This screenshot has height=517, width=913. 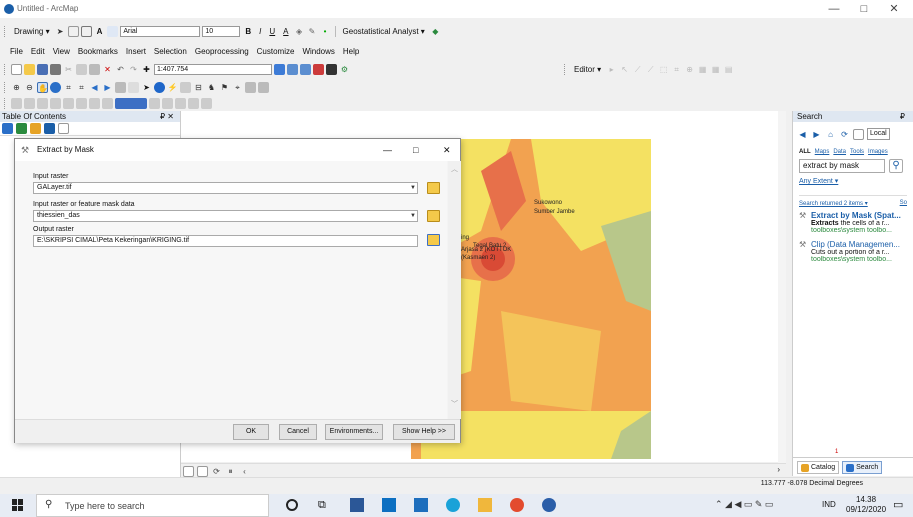 What do you see at coordinates (858, 134) in the screenshot?
I see `search-options-icon` at bounding box center [858, 134].